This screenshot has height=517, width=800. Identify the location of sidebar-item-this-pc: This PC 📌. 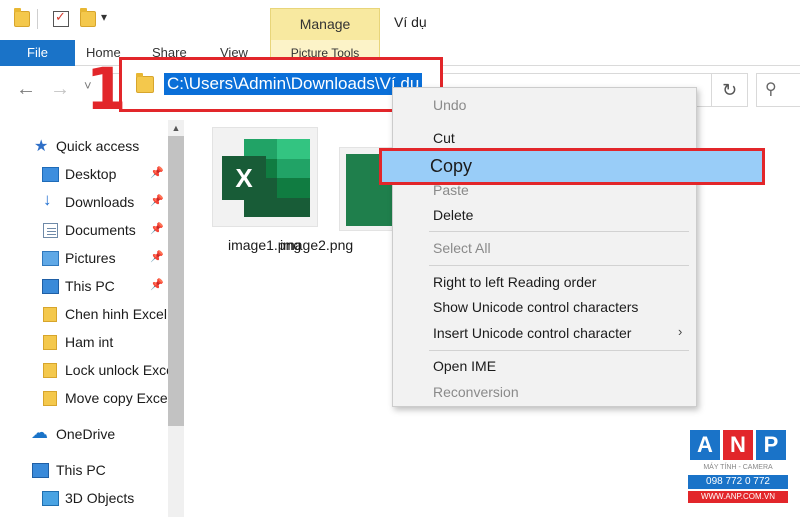
(85, 287).